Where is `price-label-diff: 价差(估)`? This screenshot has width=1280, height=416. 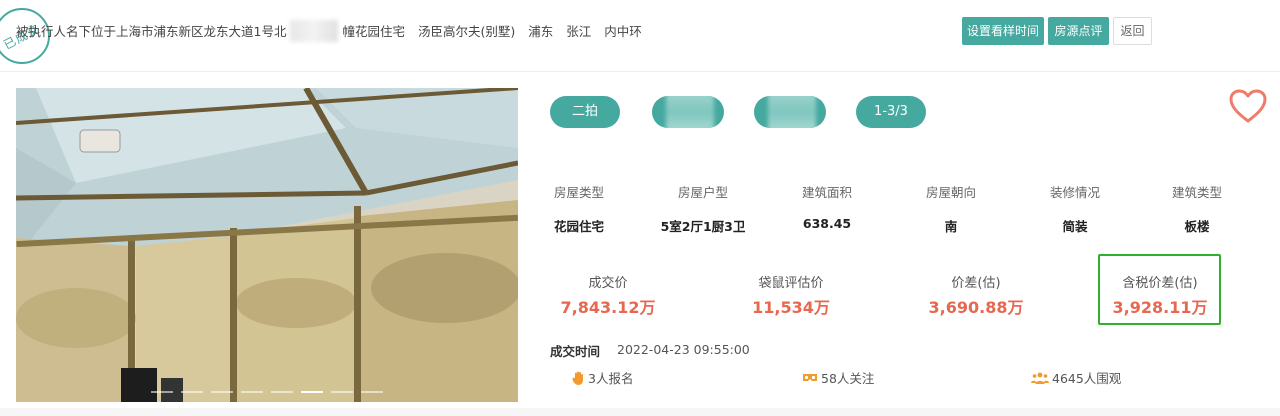
price-label-diff: 价差(估) is located at coordinates (976, 283).